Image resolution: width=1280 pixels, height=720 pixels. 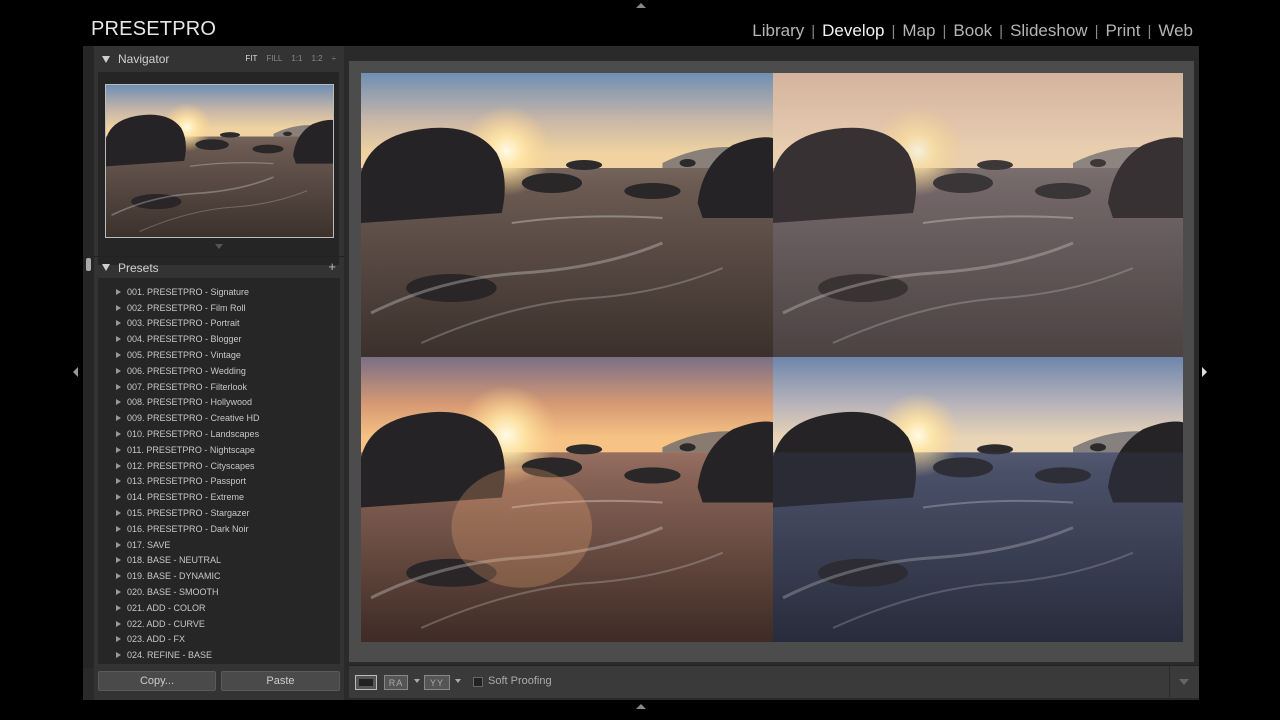 What do you see at coordinates (918, 31) in the screenshot?
I see `module-map: Map` at bounding box center [918, 31].